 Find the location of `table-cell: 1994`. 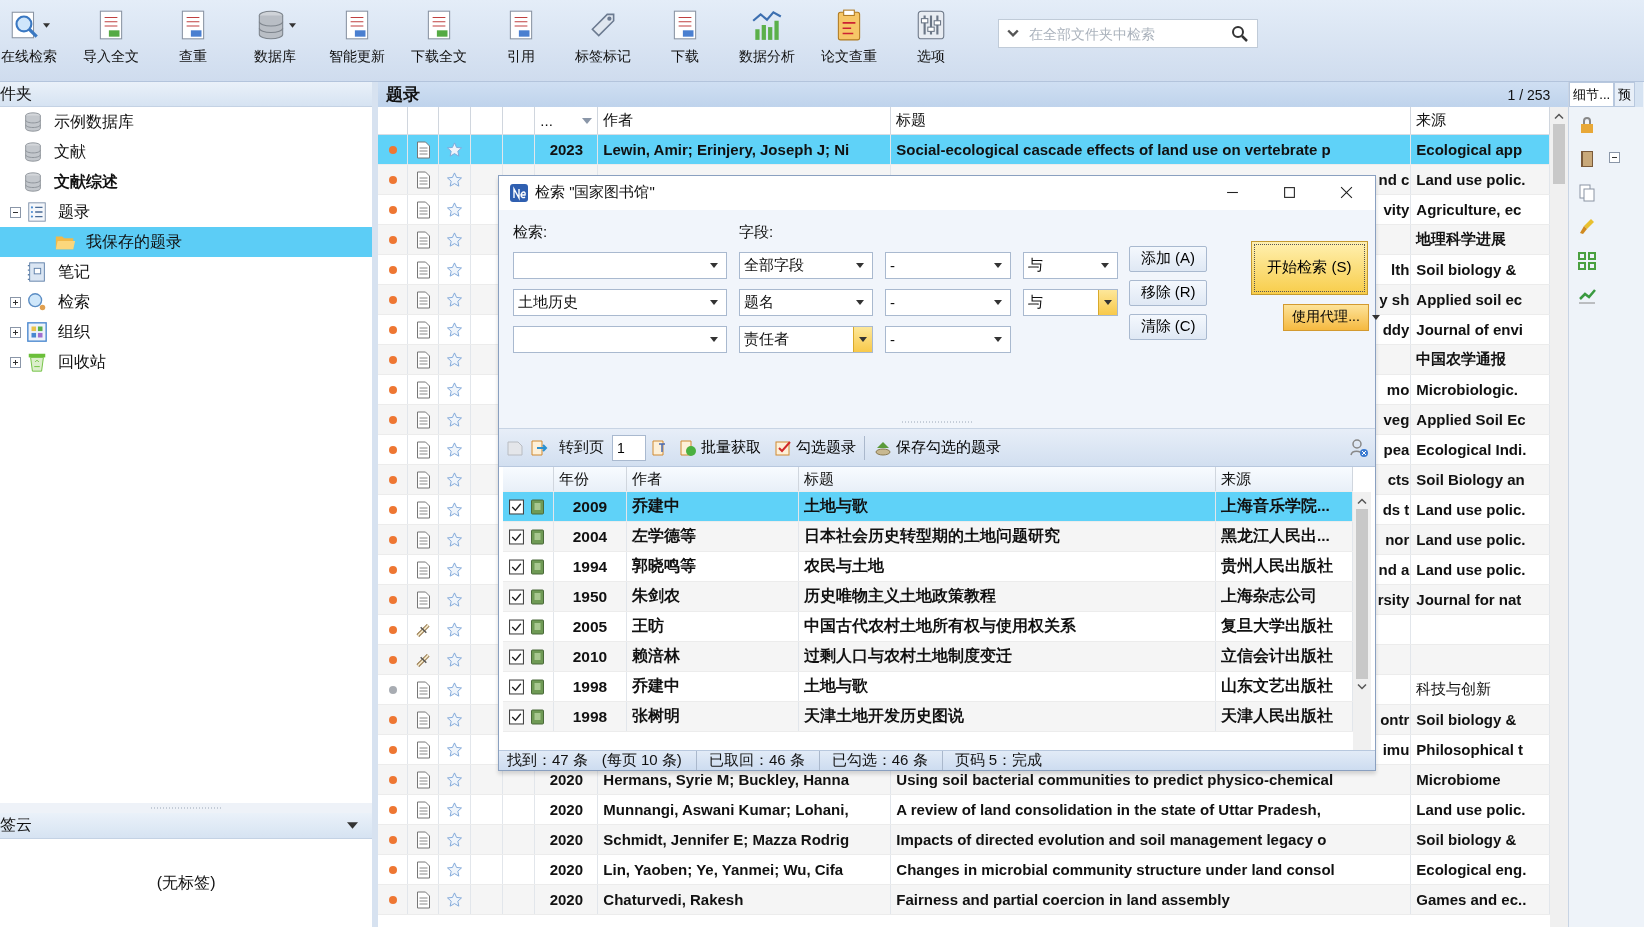

table-cell: 1994 is located at coordinates (590, 566).